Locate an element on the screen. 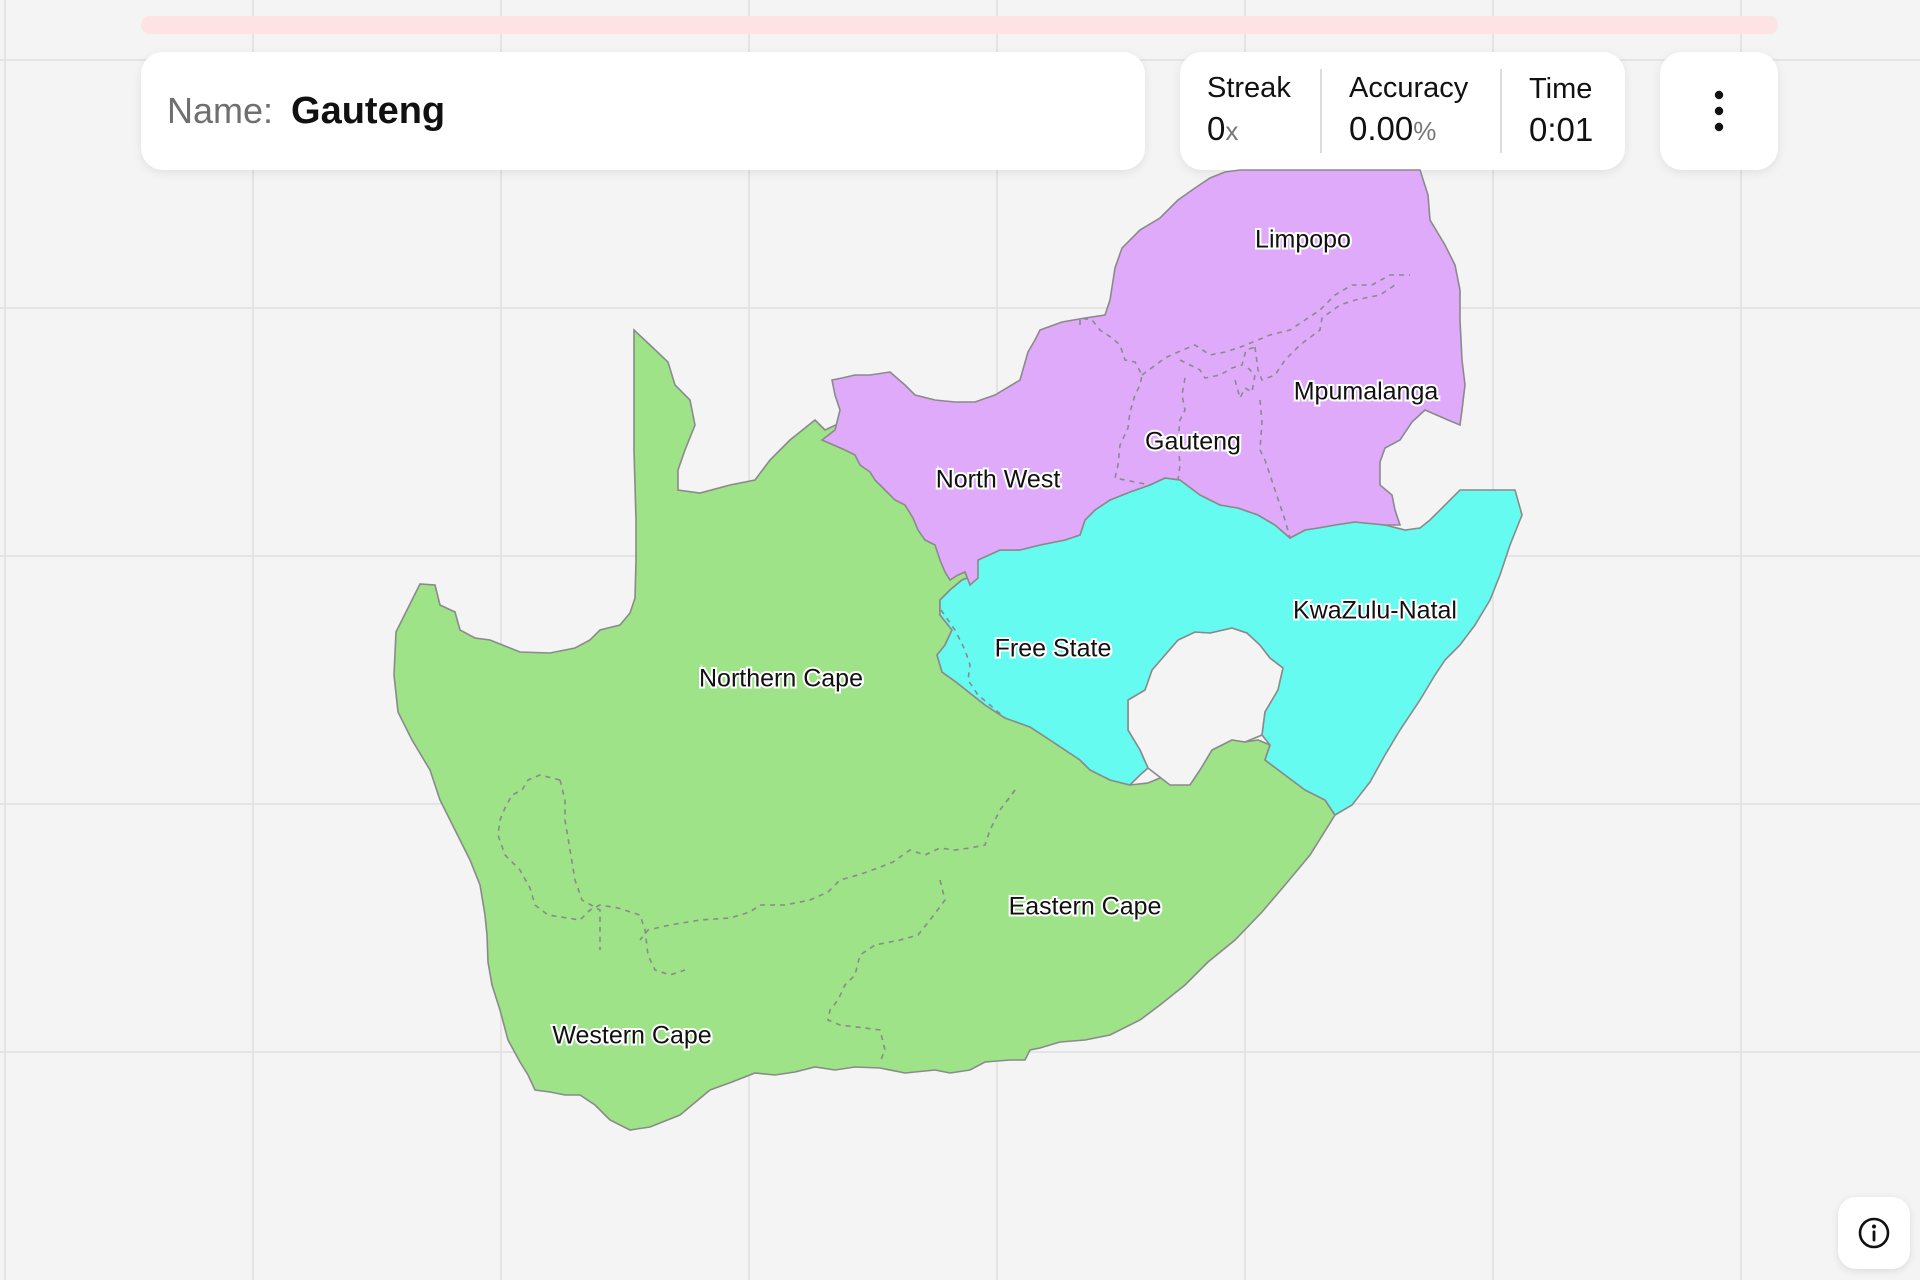 Image resolution: width=1920 pixels, height=1280 pixels. region-label-mpumalanga: Mpumalanga is located at coordinates (1366, 392).